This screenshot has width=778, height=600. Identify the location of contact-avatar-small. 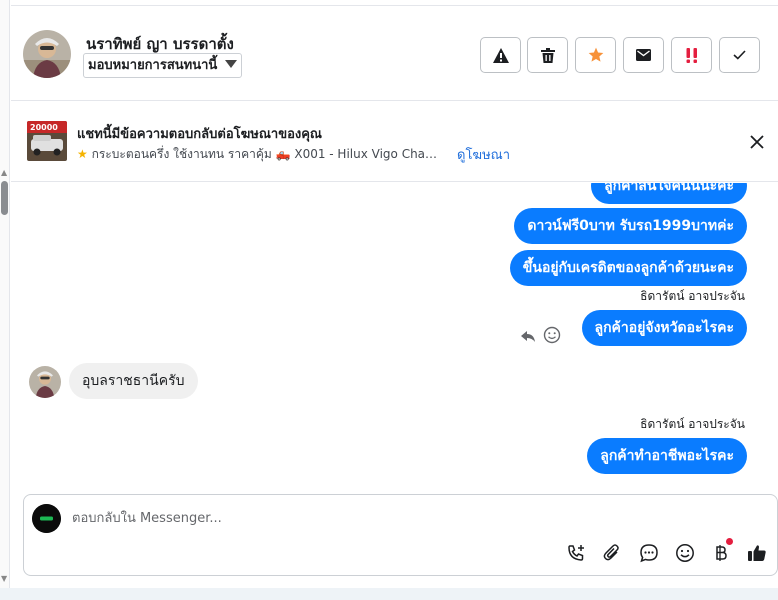
(45, 382).